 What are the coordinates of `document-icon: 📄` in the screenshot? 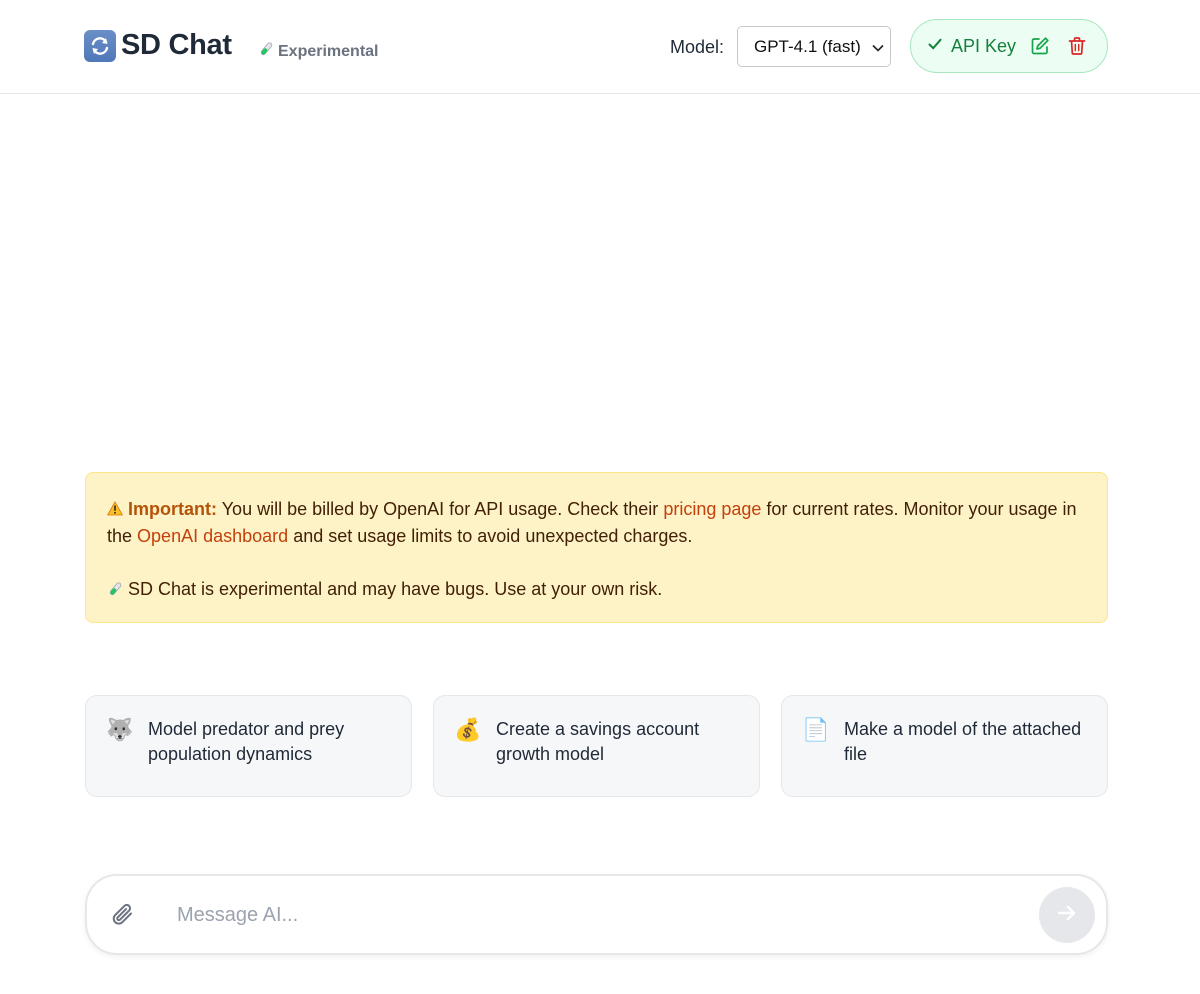 It's located at (816, 729).